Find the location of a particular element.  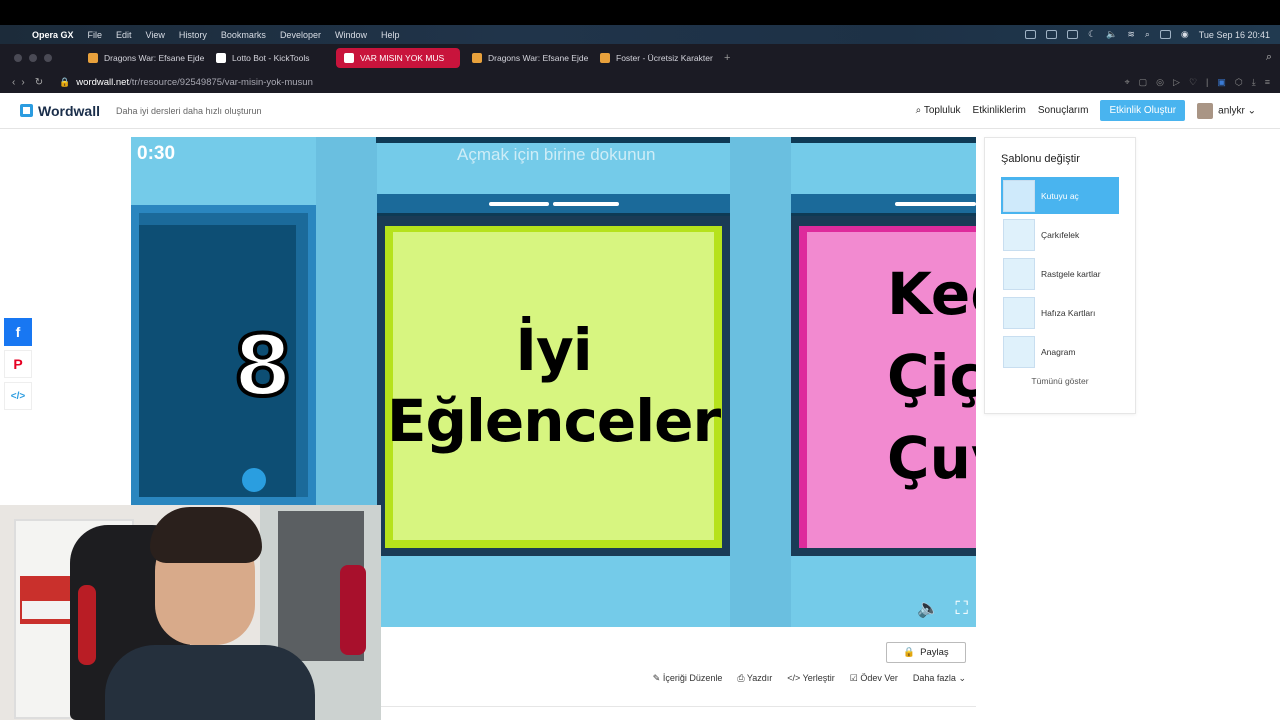

box-number: 8 is located at coordinates (263, 366).